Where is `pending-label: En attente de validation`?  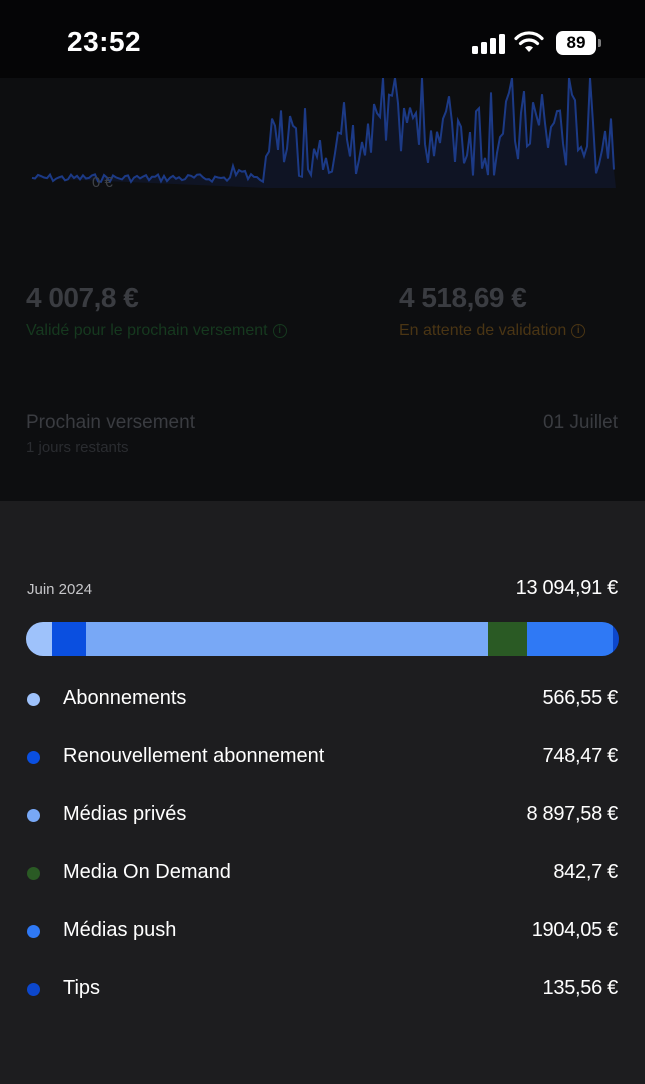
pending-label: En attente de validation is located at coordinates (483, 330).